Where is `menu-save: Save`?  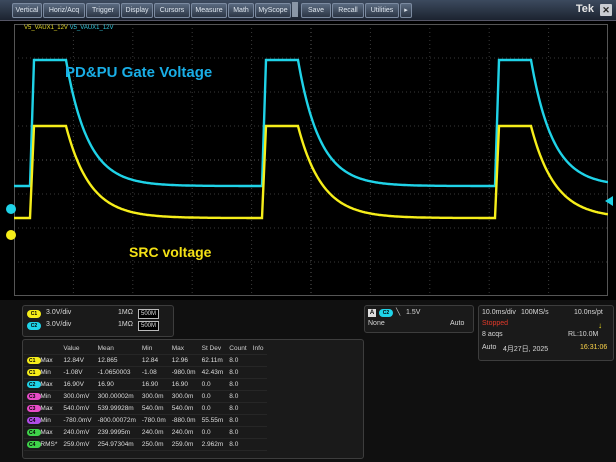 menu-save: Save is located at coordinates (316, 10).